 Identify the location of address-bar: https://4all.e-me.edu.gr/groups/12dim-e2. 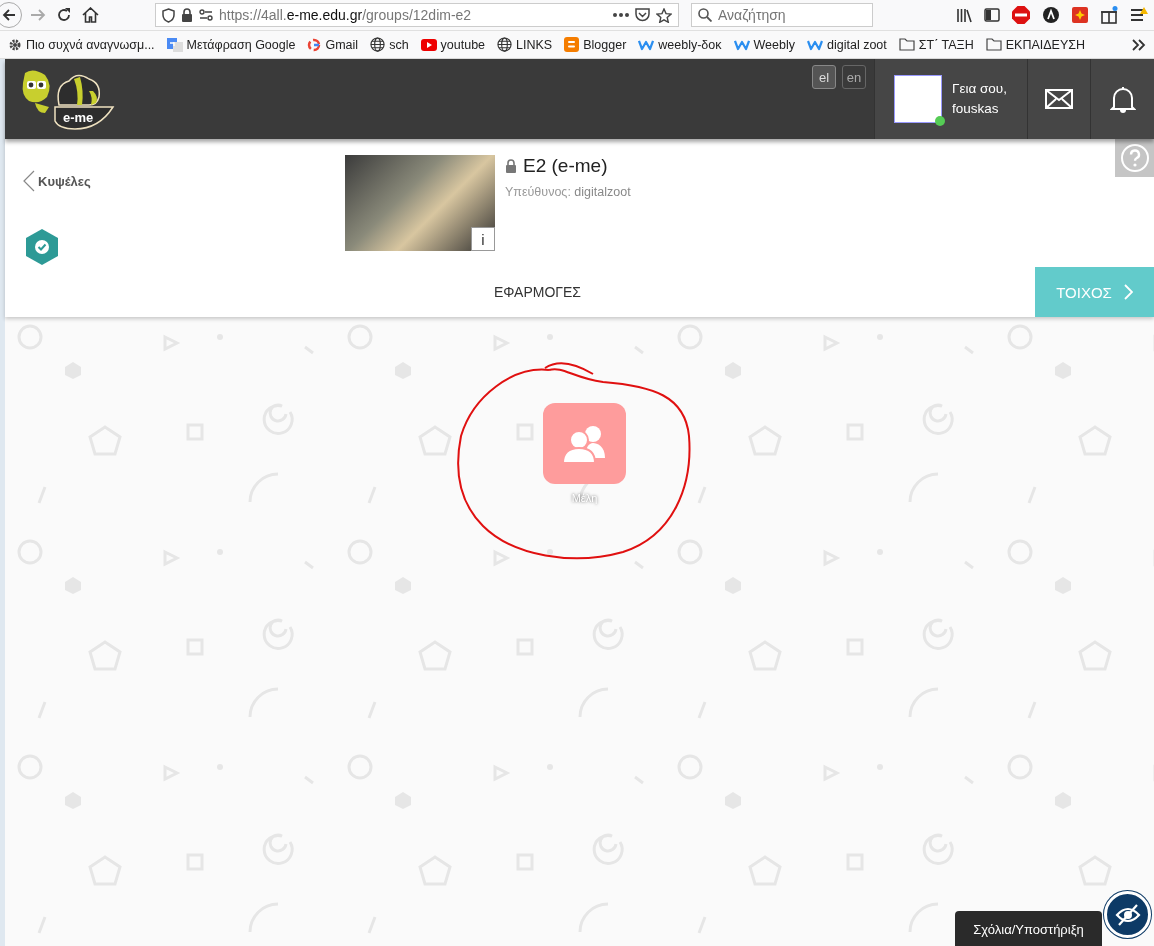
(417, 15).